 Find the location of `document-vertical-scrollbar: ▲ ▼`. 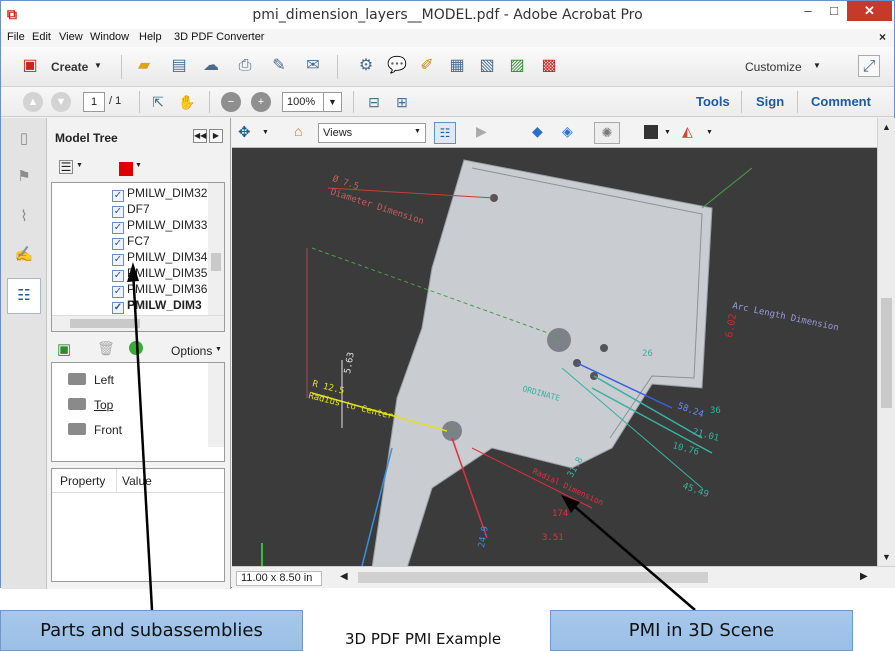

document-vertical-scrollbar: ▲ ▼ is located at coordinates (886, 342).